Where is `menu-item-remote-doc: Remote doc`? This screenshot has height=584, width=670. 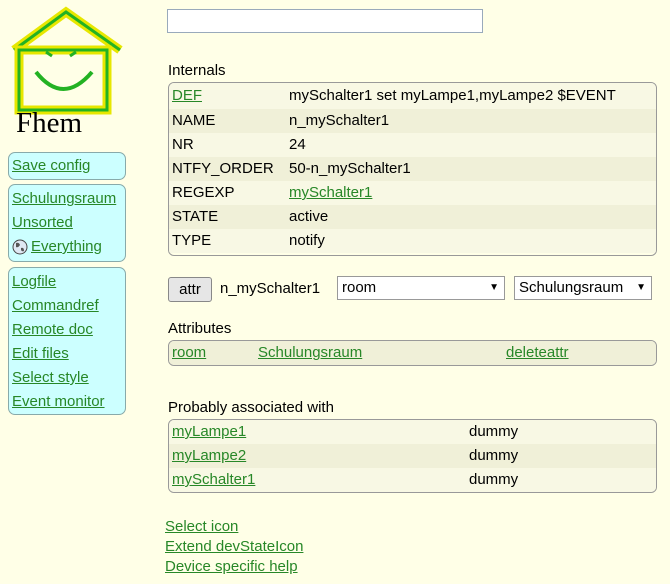
menu-item-remote-doc: Remote doc is located at coordinates (67, 330).